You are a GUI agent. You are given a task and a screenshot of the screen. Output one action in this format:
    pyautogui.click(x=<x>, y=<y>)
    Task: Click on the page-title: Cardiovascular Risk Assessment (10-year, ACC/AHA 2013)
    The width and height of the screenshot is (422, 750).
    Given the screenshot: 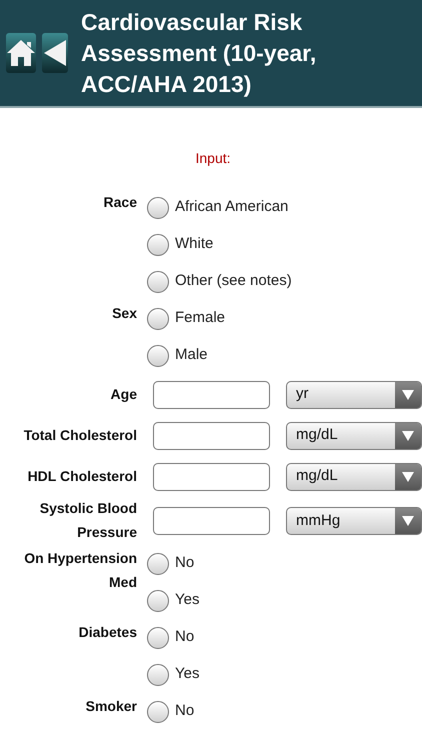 What is the action you would take?
    pyautogui.click(x=199, y=53)
    